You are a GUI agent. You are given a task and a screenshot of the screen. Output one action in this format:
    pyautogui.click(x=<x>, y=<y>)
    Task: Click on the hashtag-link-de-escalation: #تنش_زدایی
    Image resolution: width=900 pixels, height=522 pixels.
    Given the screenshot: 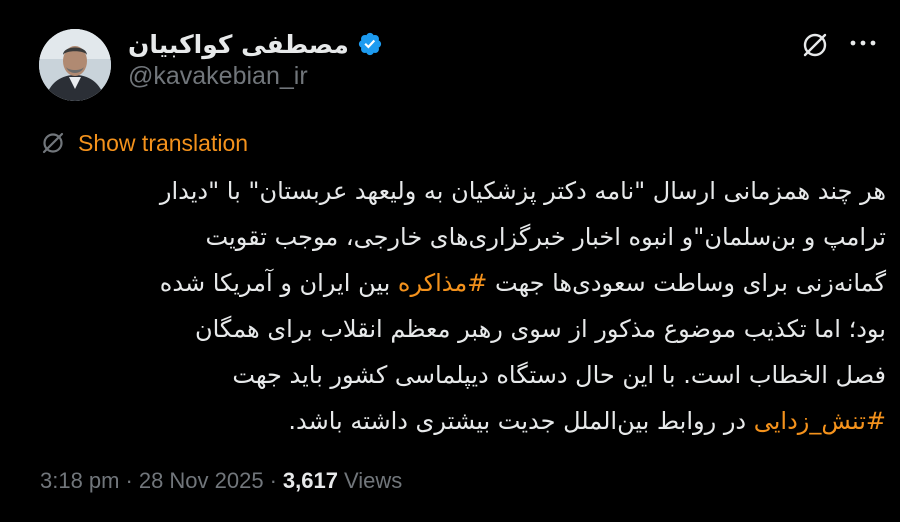 What is the action you would take?
    pyautogui.click(x=820, y=421)
    